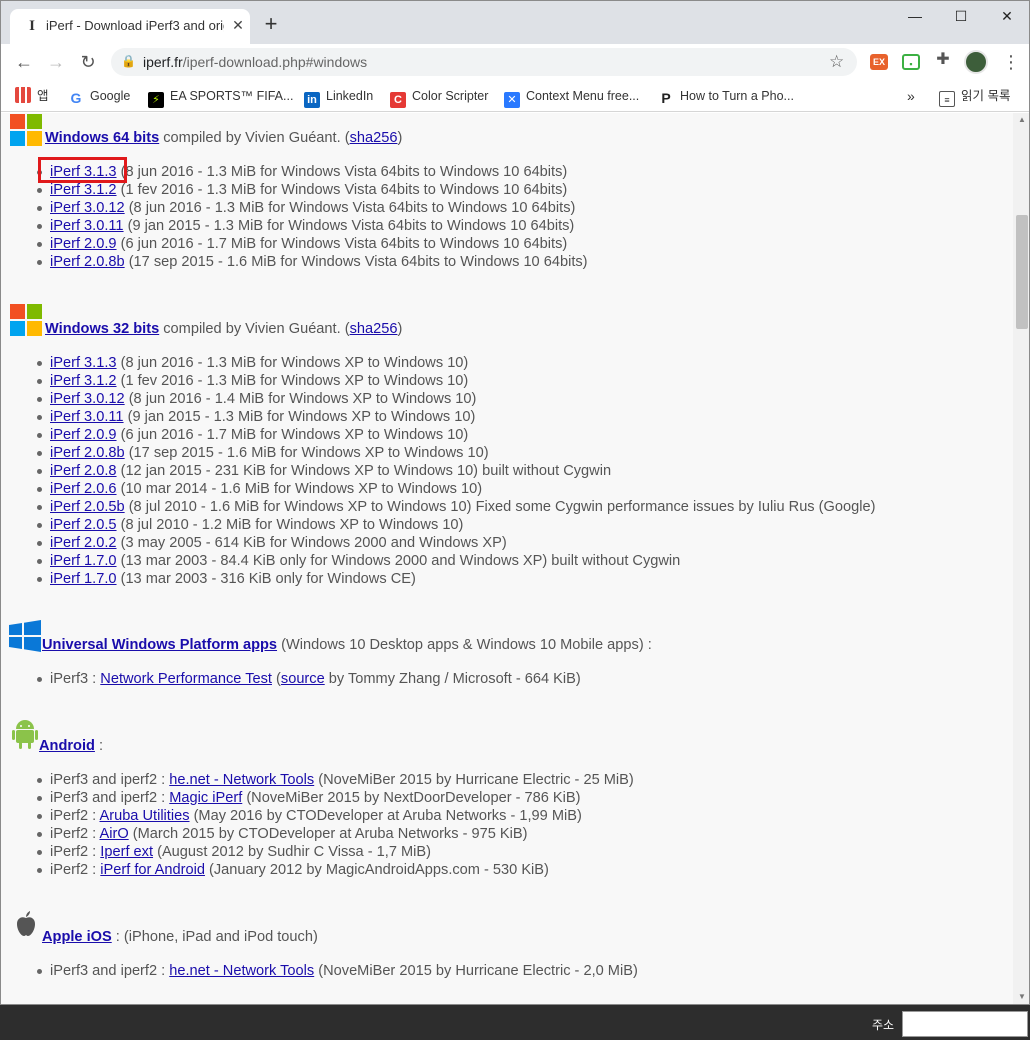 The height and width of the screenshot is (1040, 1030). Describe the element at coordinates (1006, 16) in the screenshot. I see `close-window-button: ✕` at that location.